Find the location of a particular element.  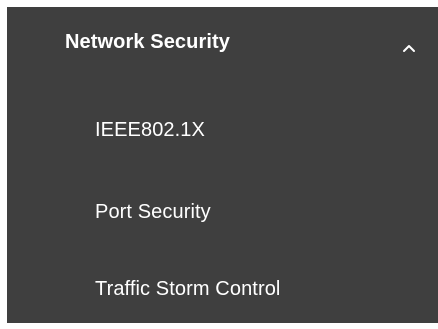

chevron-up-icon is located at coordinates (409, 48).